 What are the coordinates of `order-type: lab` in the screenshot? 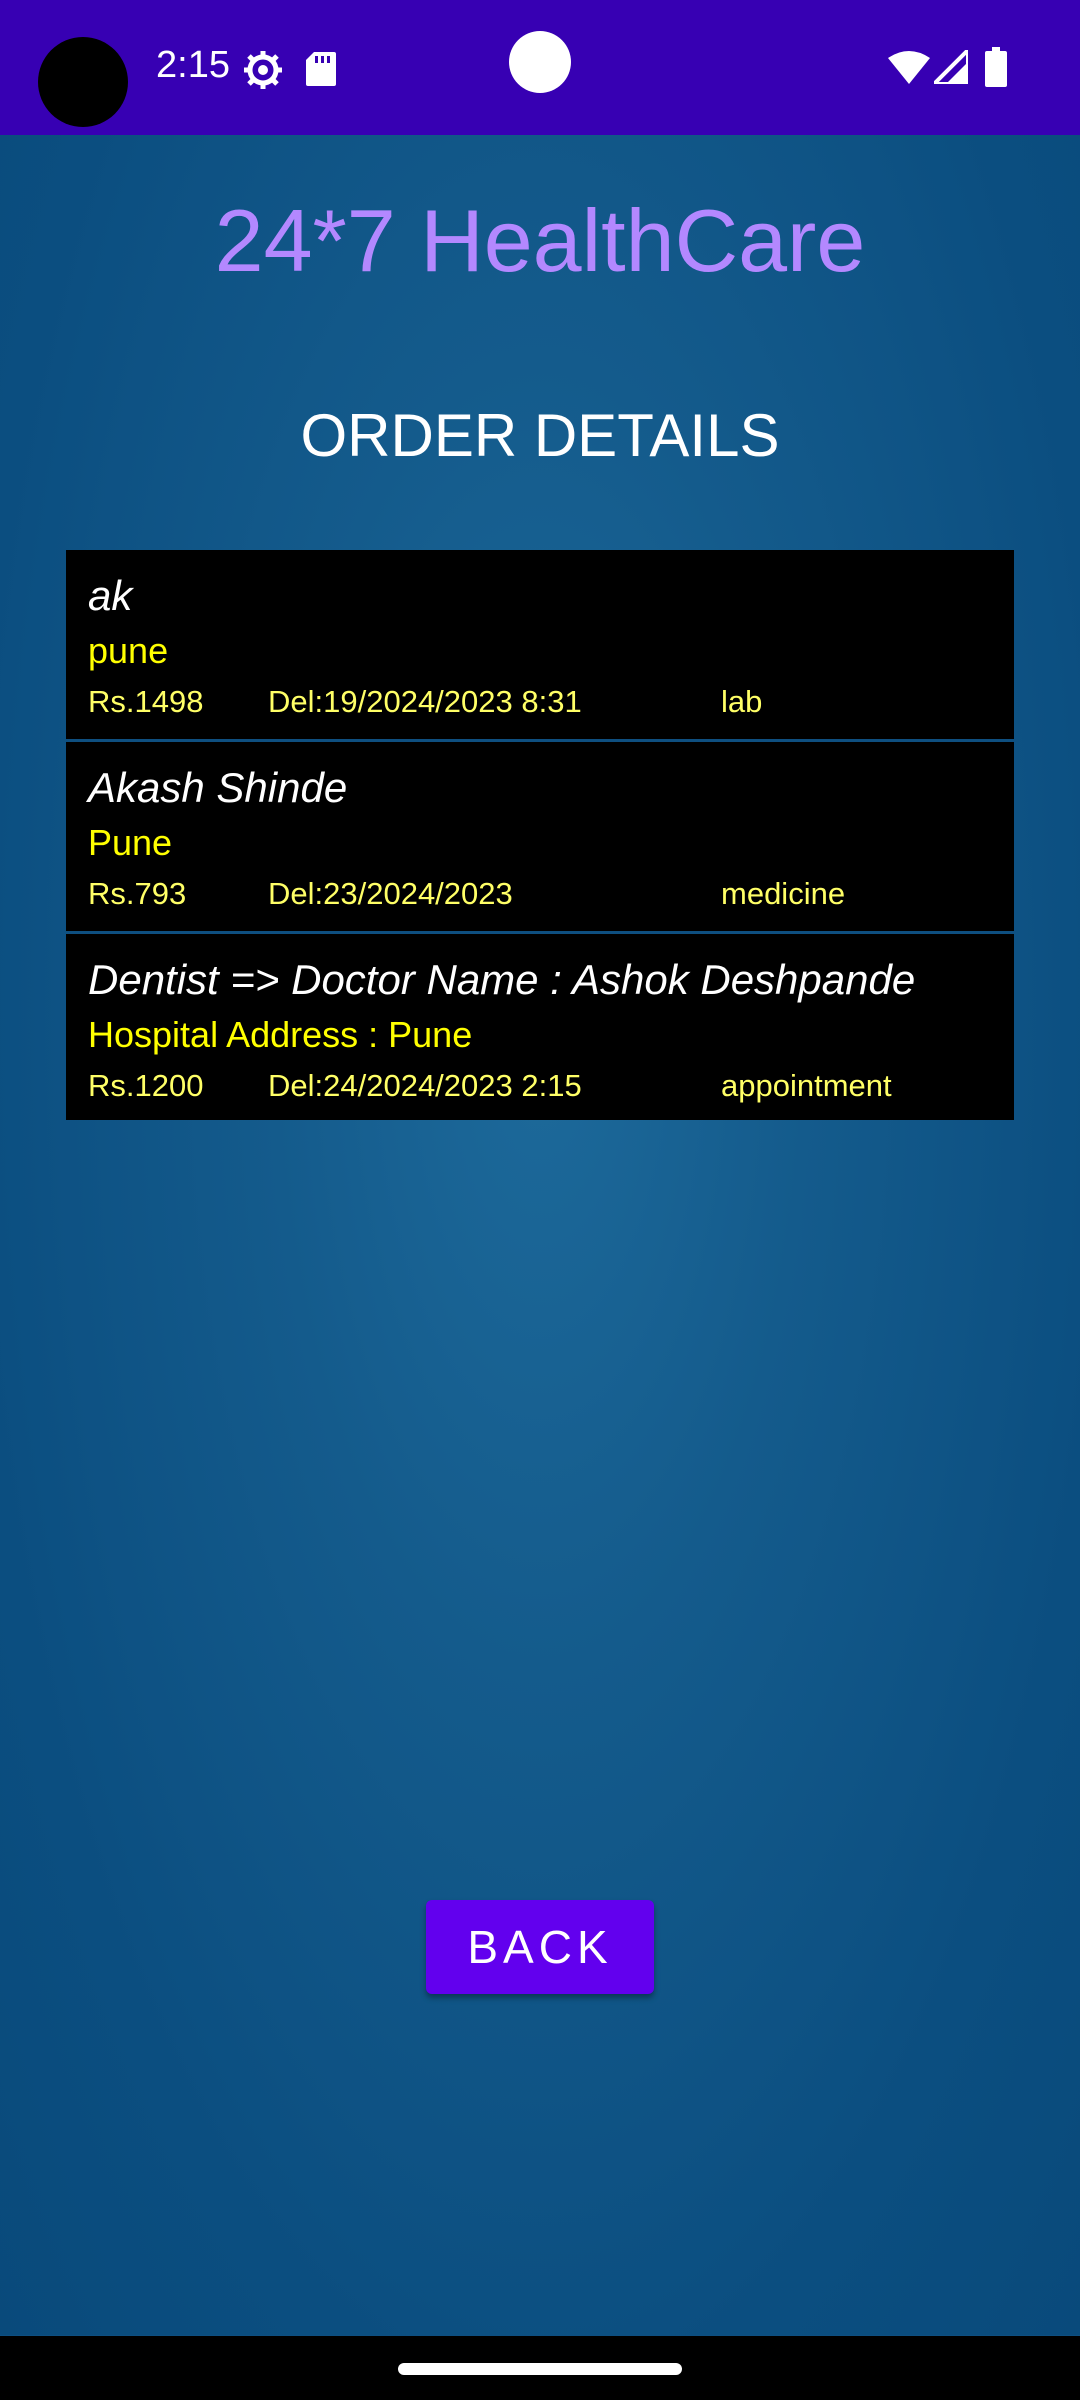 It's located at (742, 701).